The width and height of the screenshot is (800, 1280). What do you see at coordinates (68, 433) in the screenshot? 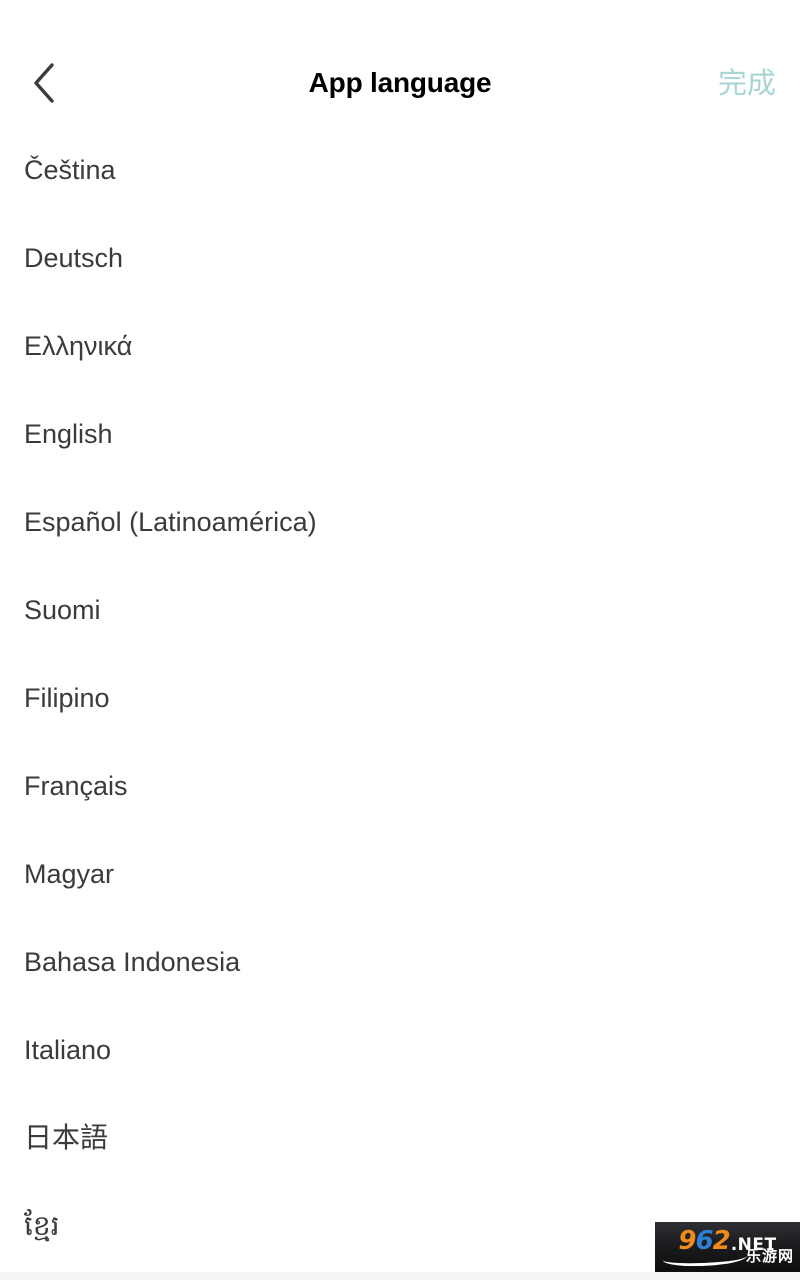
I see `language-label: English` at bounding box center [68, 433].